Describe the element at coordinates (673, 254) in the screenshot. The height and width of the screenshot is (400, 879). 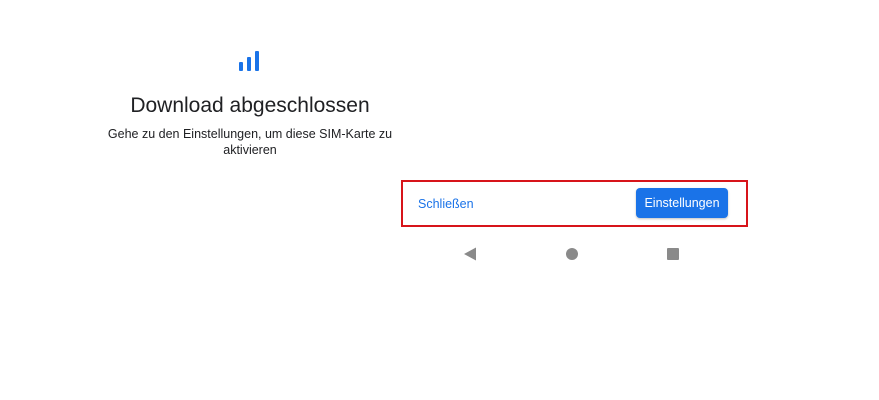
I see `recents-square-icon` at that location.